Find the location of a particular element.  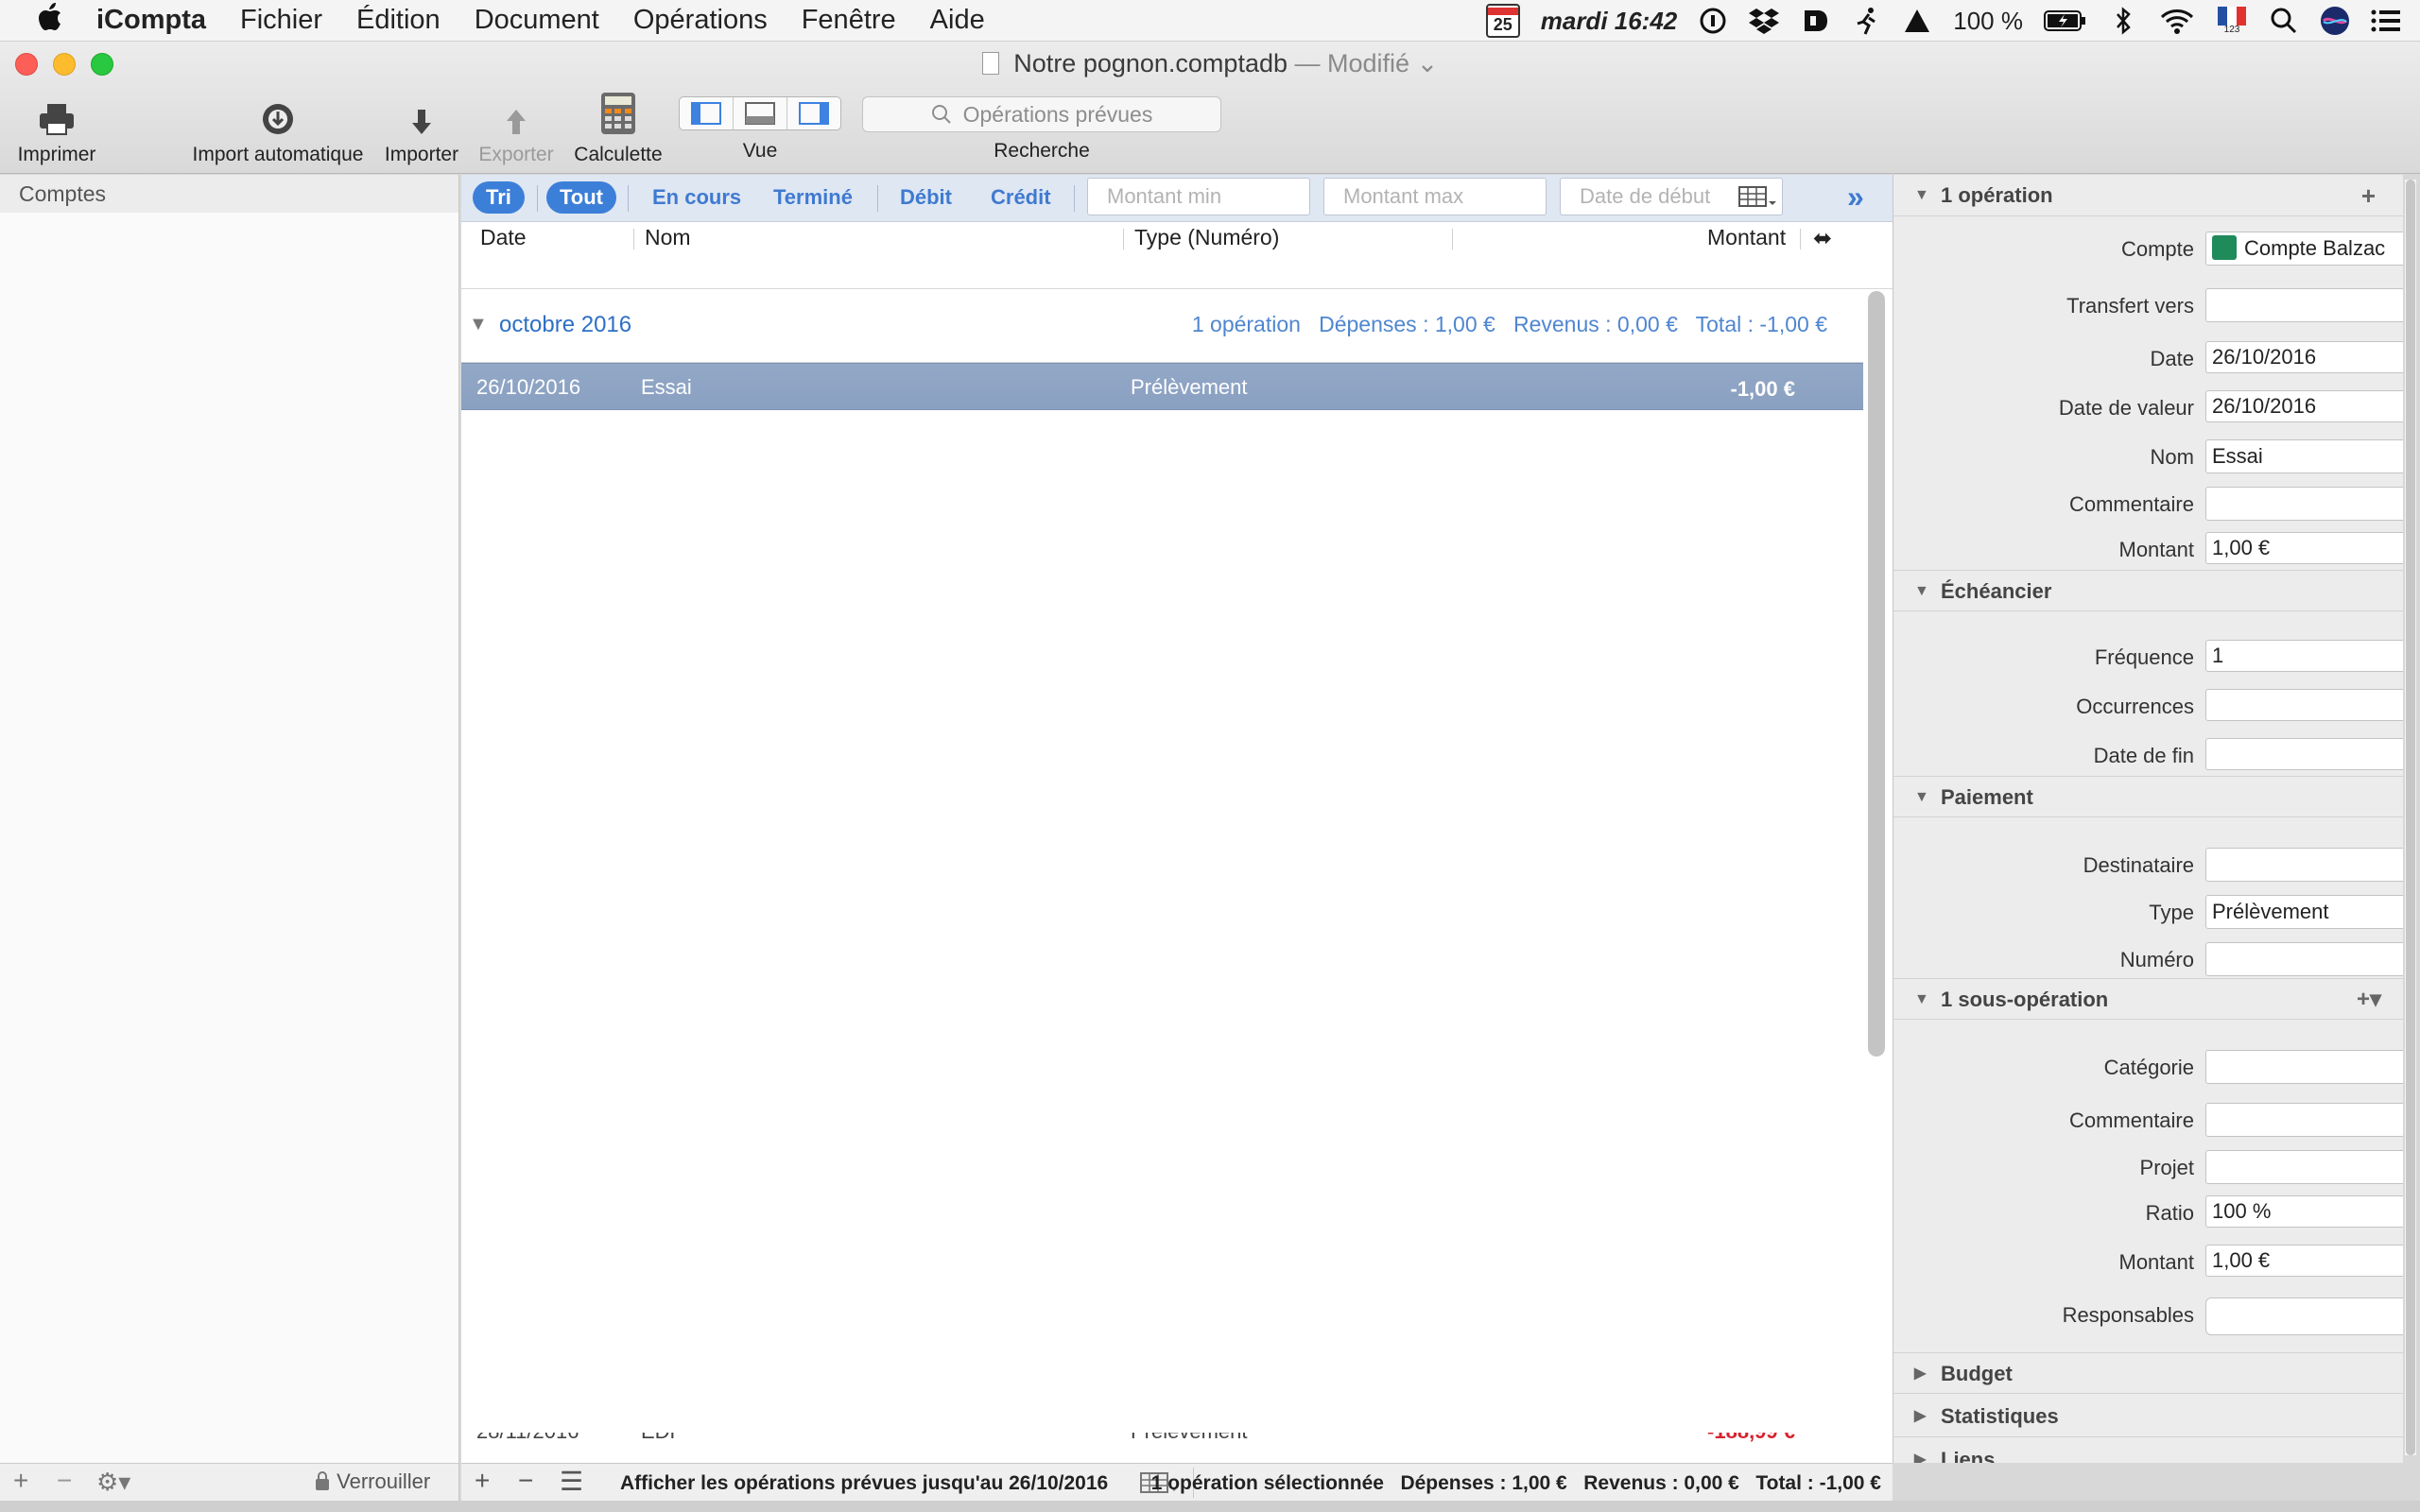

filter-done: Terminé is located at coordinates (813, 197).